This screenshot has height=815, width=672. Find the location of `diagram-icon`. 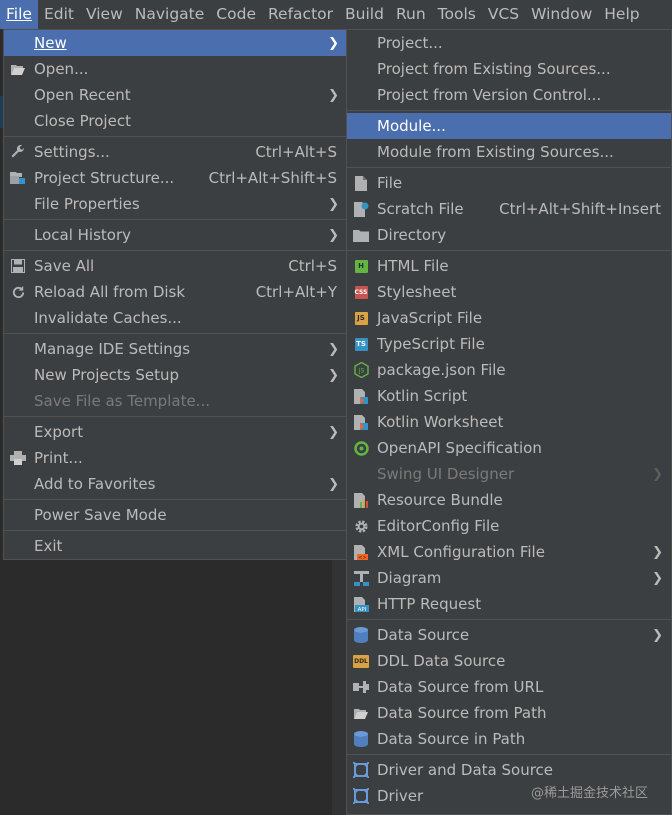

diagram-icon is located at coordinates (361, 578).